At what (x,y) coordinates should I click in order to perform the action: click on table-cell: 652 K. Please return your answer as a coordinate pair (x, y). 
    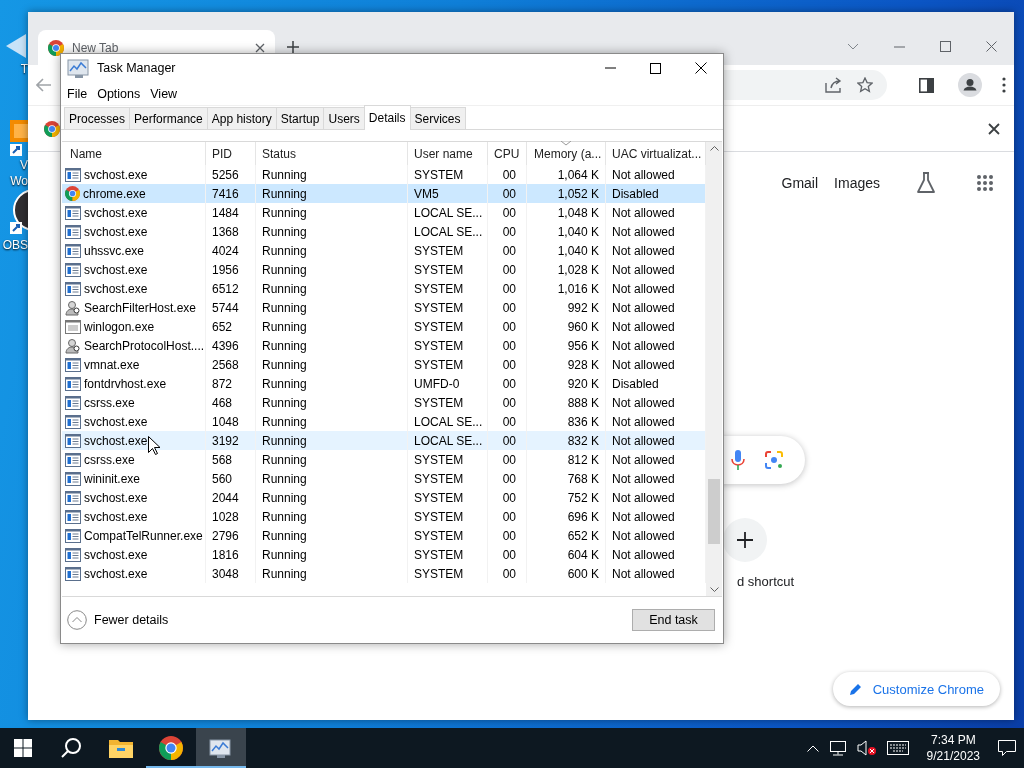
    Looking at the image, I should click on (566, 535).